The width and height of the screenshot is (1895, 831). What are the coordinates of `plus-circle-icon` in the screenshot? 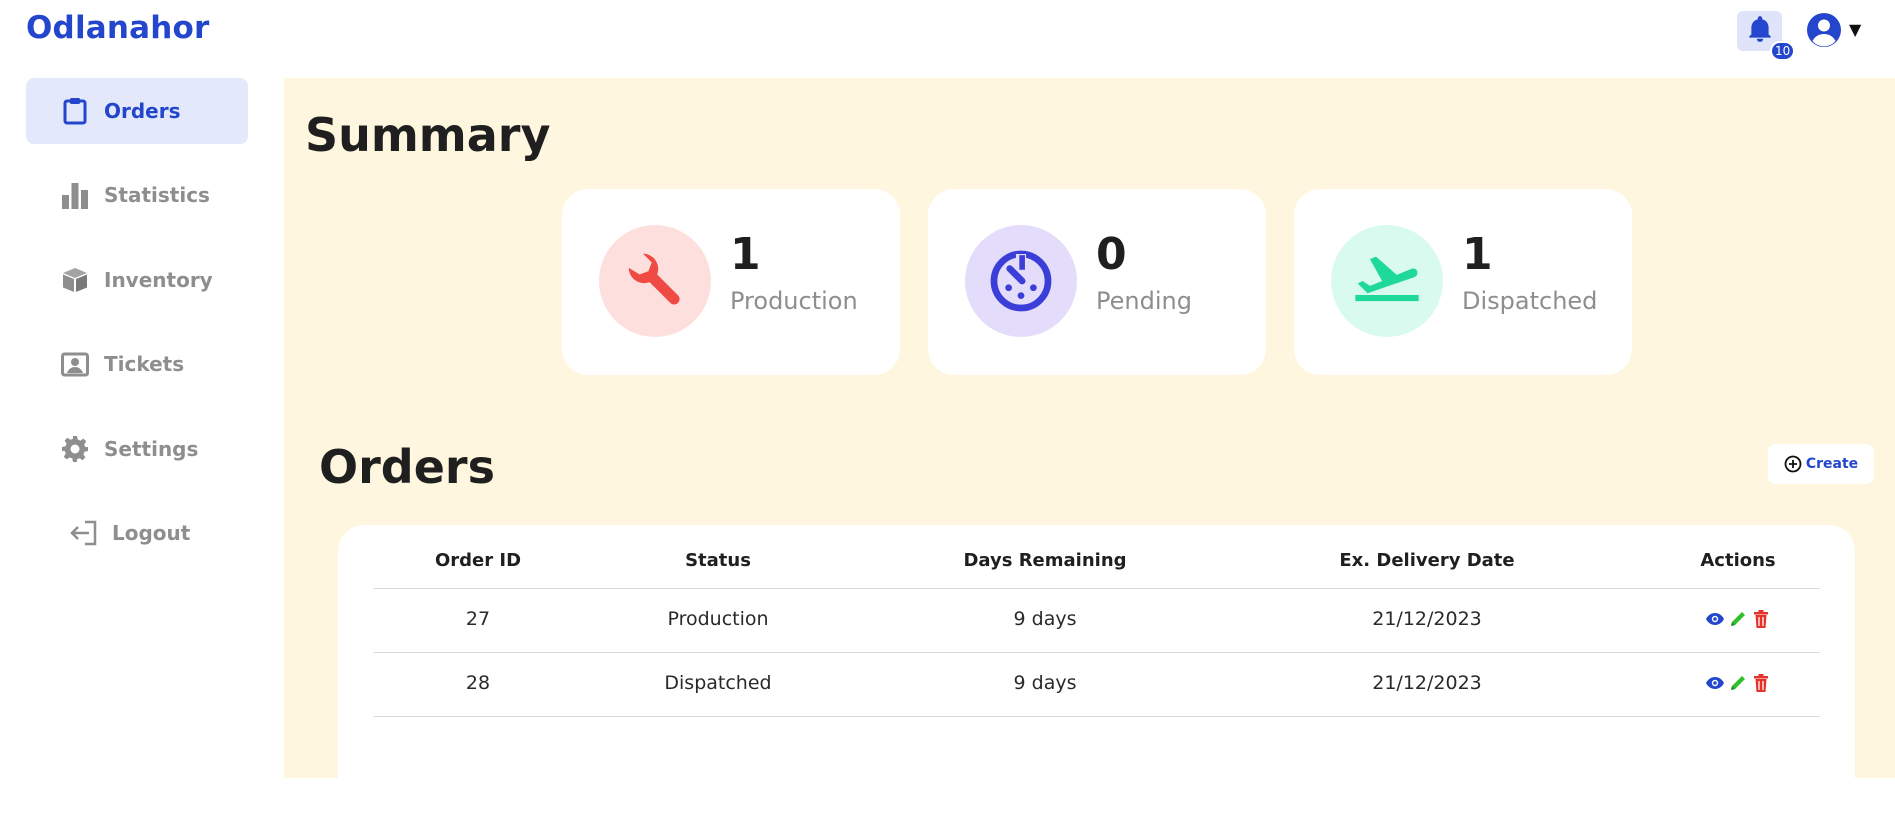 It's located at (1793, 464).